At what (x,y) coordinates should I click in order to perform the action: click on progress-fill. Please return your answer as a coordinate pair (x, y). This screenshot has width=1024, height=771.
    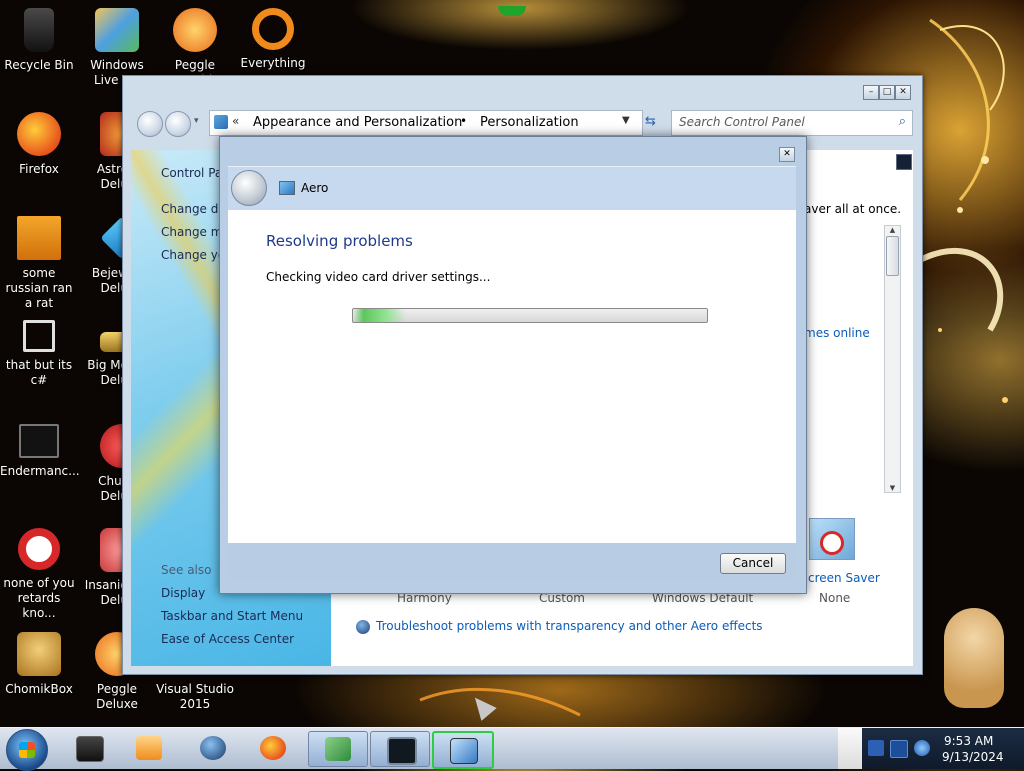
    Looking at the image, I should click on (380, 315).